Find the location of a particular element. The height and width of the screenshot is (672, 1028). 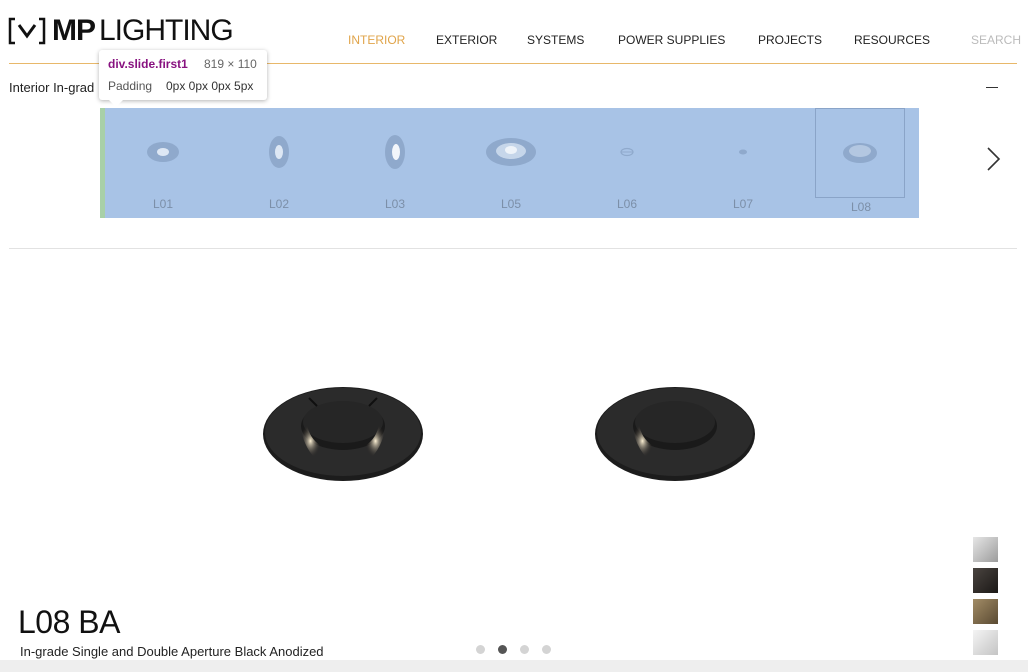

product-image-double-aperture is located at coordinates (343, 434).